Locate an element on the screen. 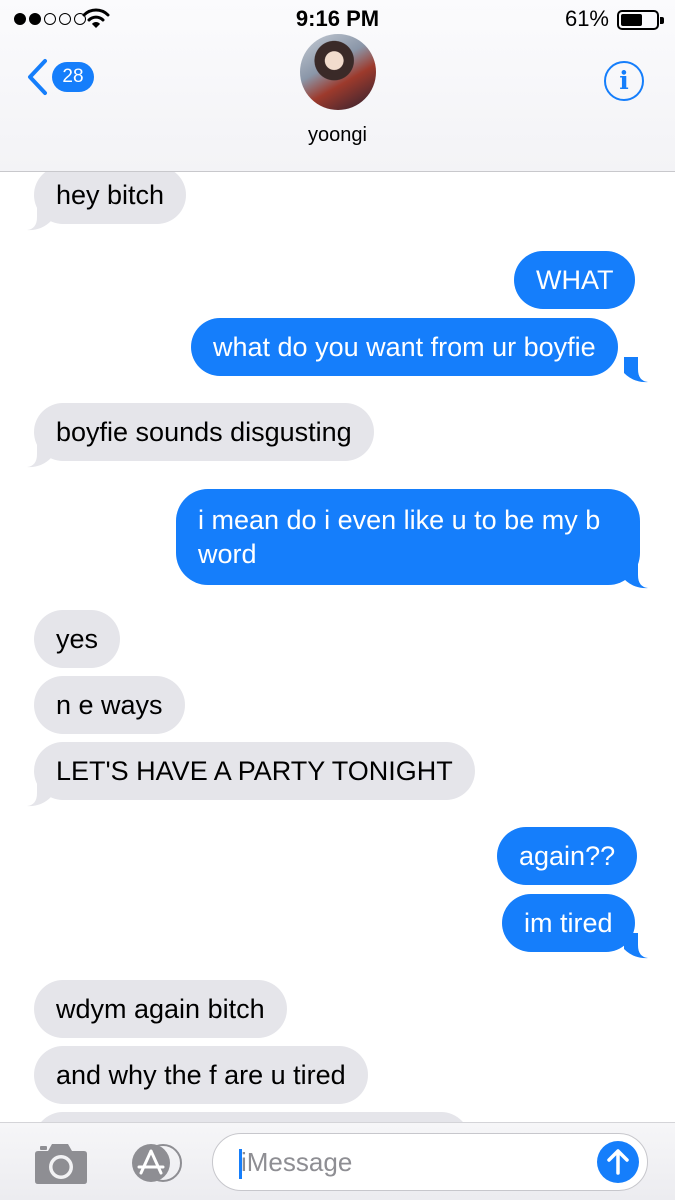  received-message: and why the f are u tired is located at coordinates (201, 1075).